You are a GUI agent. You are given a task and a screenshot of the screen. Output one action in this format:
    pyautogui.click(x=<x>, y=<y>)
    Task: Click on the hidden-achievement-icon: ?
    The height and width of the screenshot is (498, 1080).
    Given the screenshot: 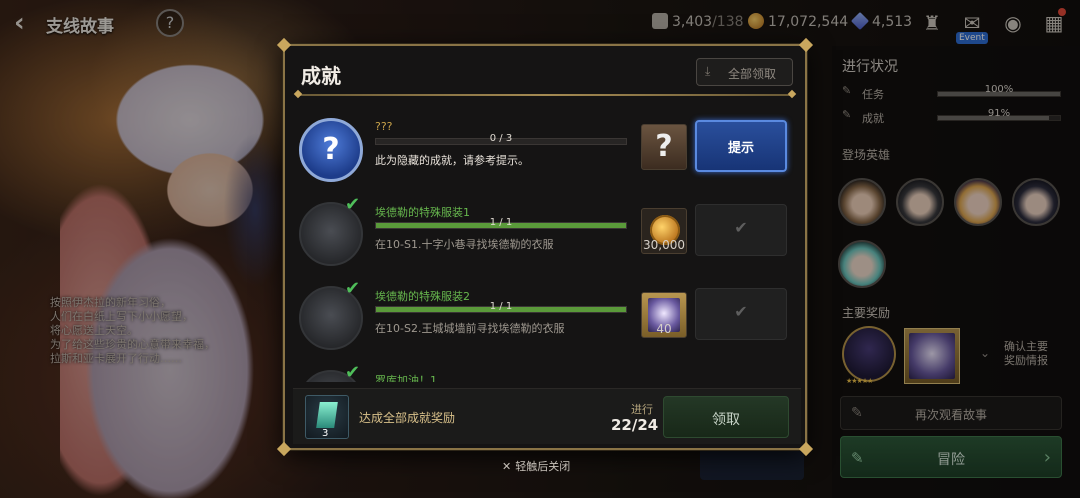 What is the action you would take?
    pyautogui.click(x=331, y=150)
    